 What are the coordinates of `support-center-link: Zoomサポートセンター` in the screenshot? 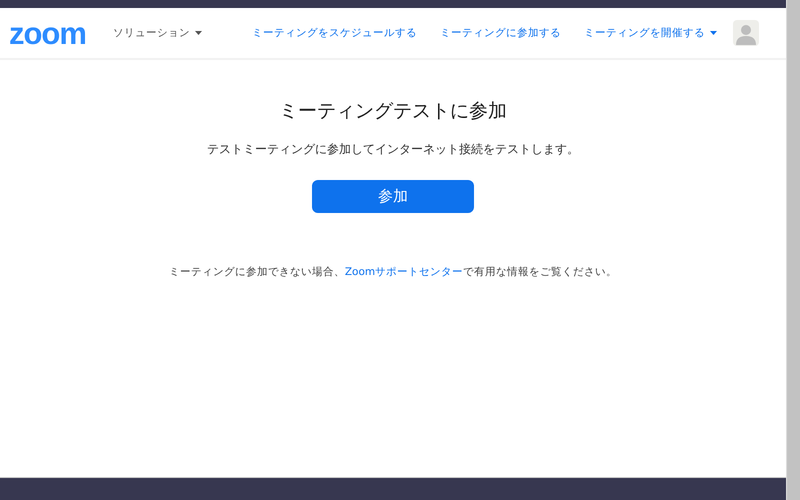 It's located at (404, 272).